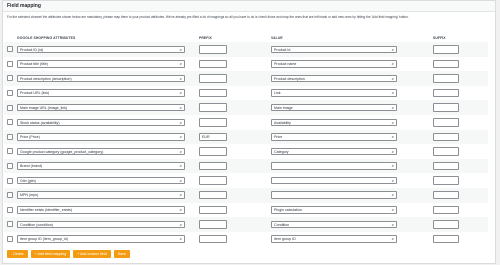  Describe the element at coordinates (101, 166) in the screenshot. I see `attribute-select: Brand (brand) ⇵` at that location.